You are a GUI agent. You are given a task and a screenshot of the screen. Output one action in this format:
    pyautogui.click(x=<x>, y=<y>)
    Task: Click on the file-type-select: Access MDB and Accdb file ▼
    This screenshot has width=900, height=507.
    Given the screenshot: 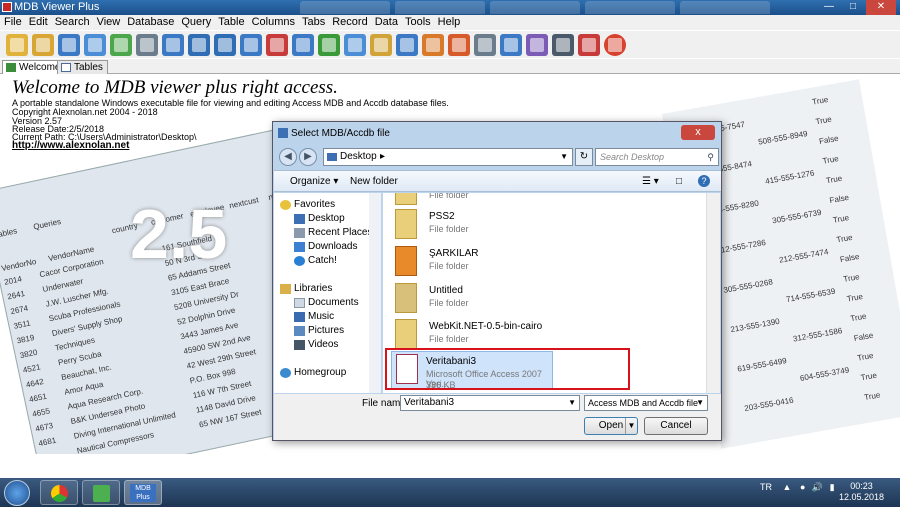 What is the action you would take?
    pyautogui.click(x=646, y=403)
    